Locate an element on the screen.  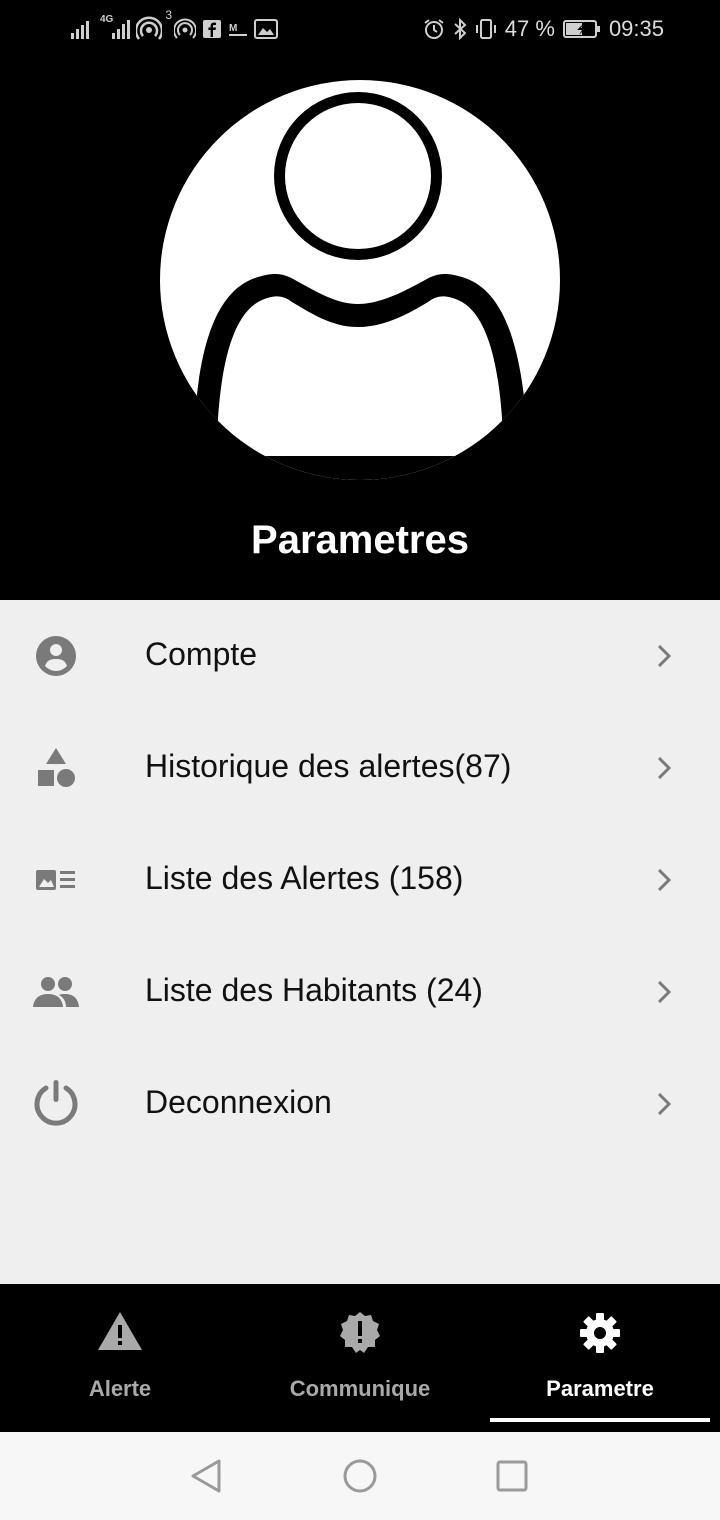
message-app-icon: M is located at coordinates (238, 29).